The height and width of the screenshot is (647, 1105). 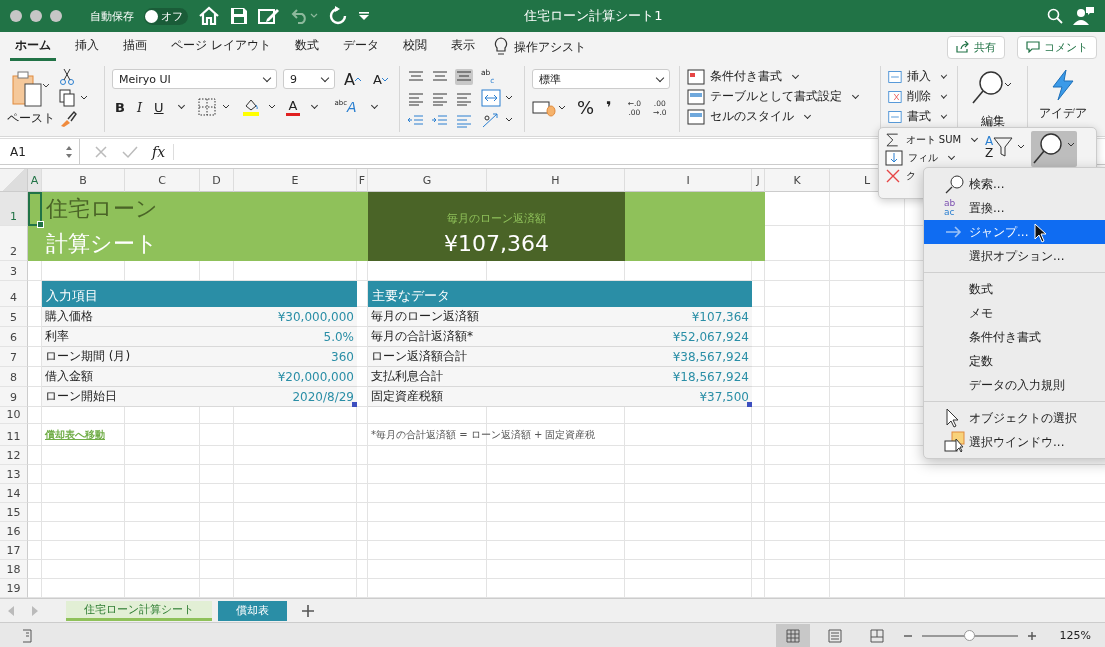 I want to click on footnote: *毎月の合計返済額 = ローン返済額 + 固定資産税, so click(x=483, y=435).